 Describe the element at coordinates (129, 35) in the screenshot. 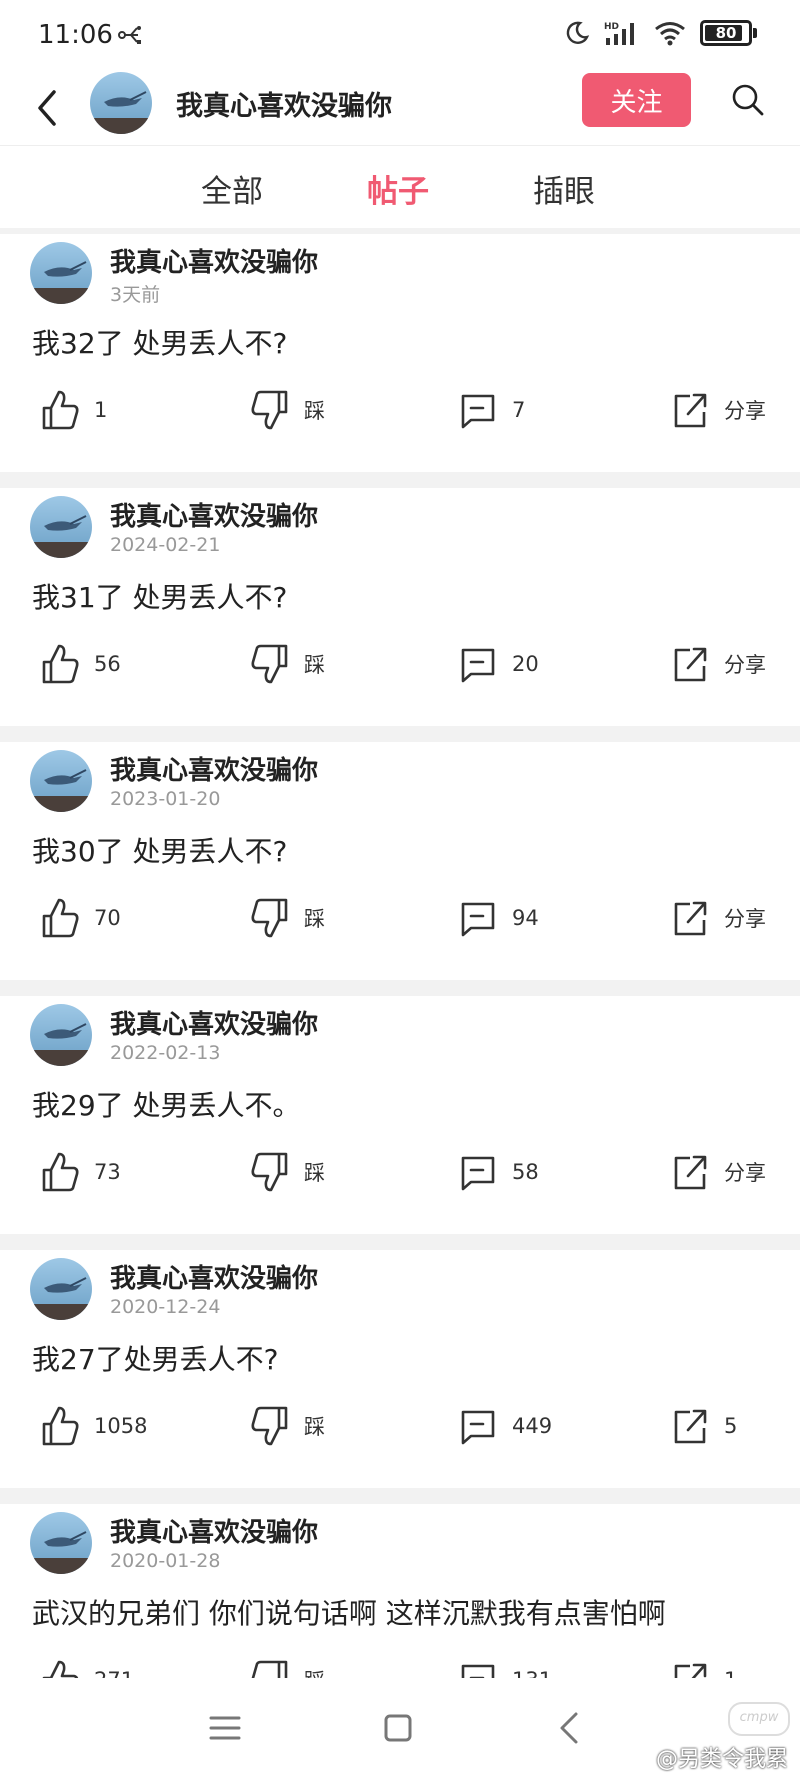

I see `usb-share-icon` at that location.